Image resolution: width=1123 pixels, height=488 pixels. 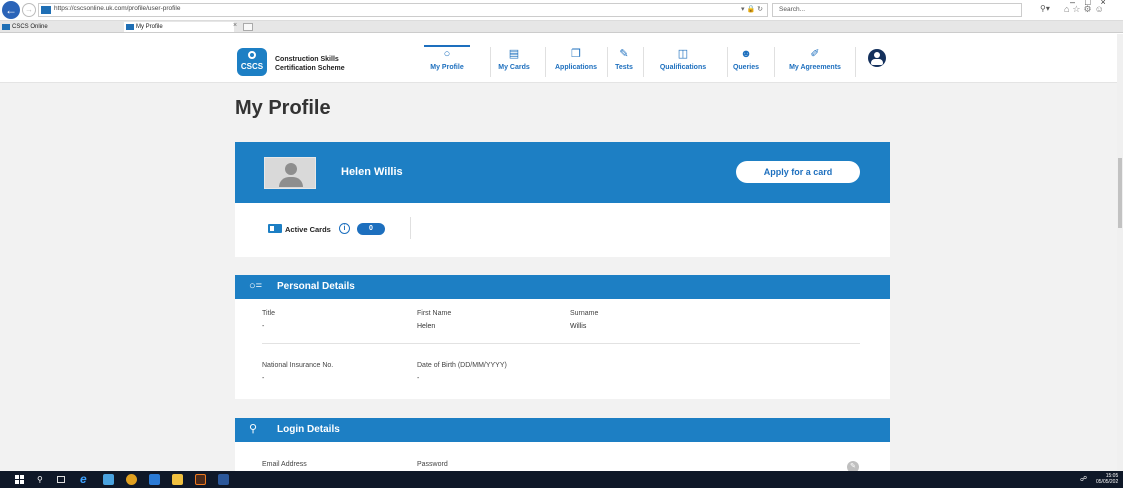 I want to click on nav-label: Qualifications, so click(x=683, y=67).